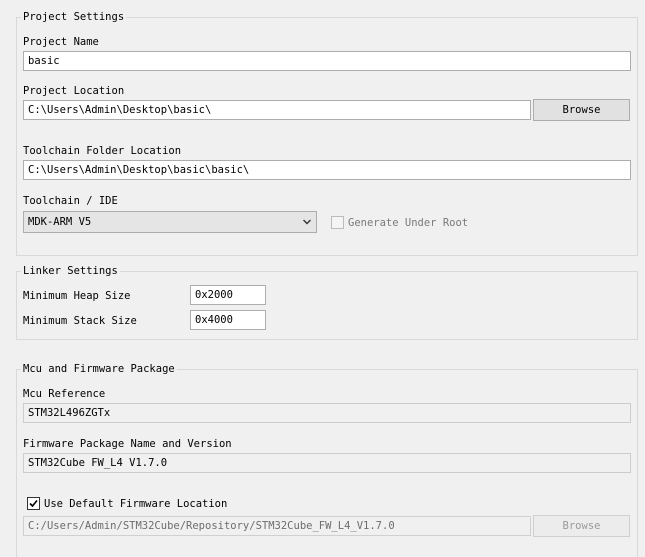 The height and width of the screenshot is (557, 645). Describe the element at coordinates (337, 222) in the screenshot. I see `generate-under-root-checkbox` at that location.